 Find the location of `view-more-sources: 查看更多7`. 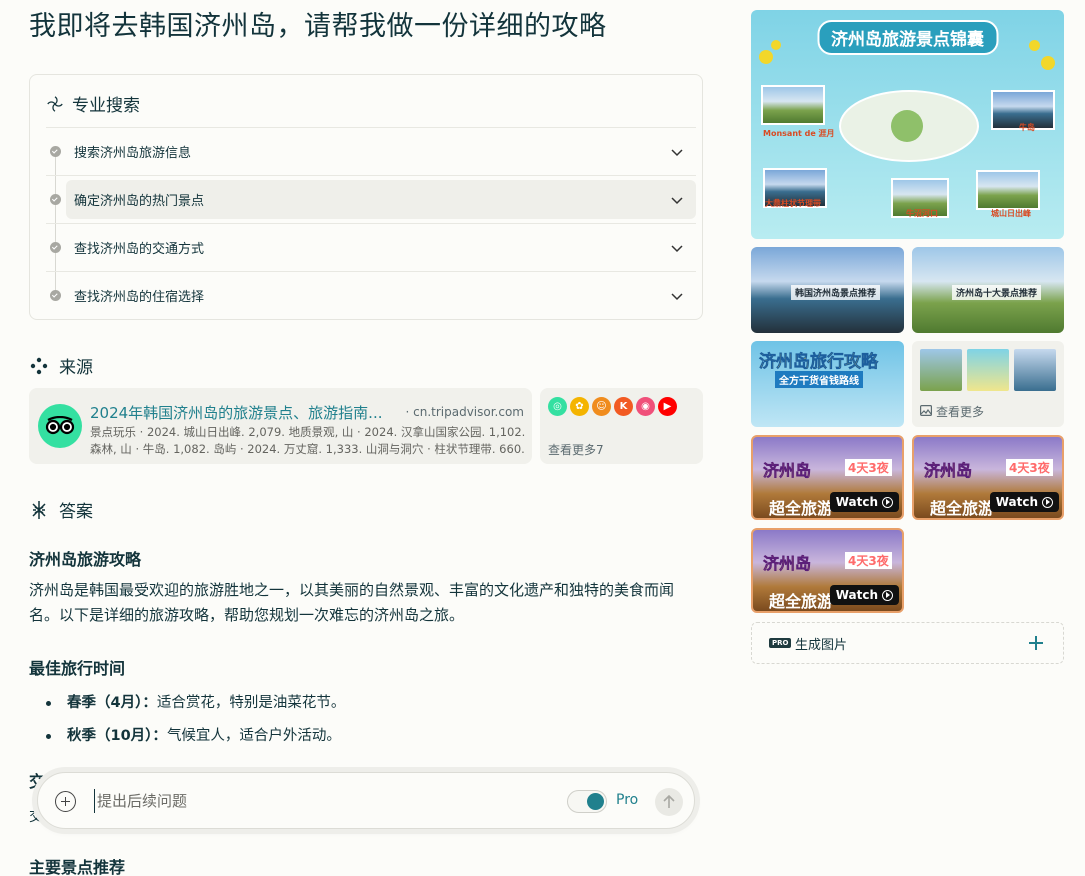

view-more-sources: 查看更多7 is located at coordinates (576, 449).